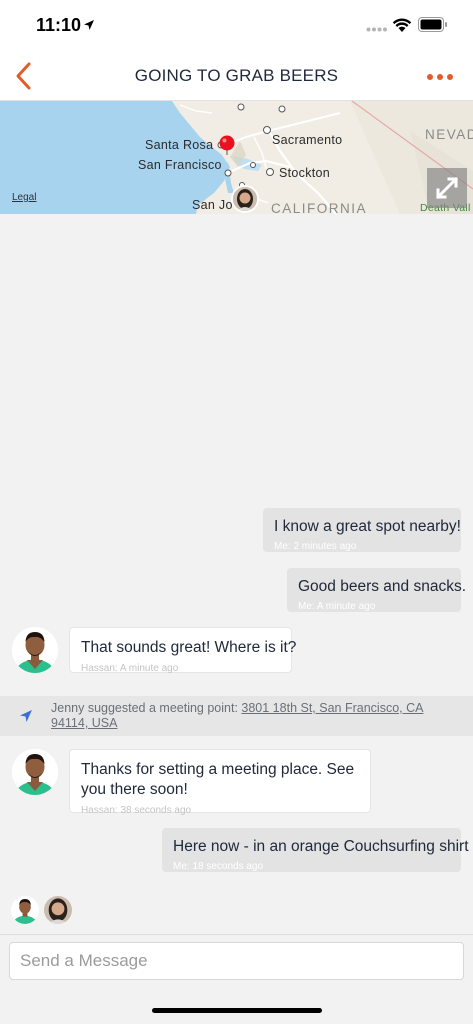 The width and height of the screenshot is (473, 1024). Describe the element at coordinates (367, 526) in the screenshot. I see `message-text: I know a great spot nearby!` at that location.